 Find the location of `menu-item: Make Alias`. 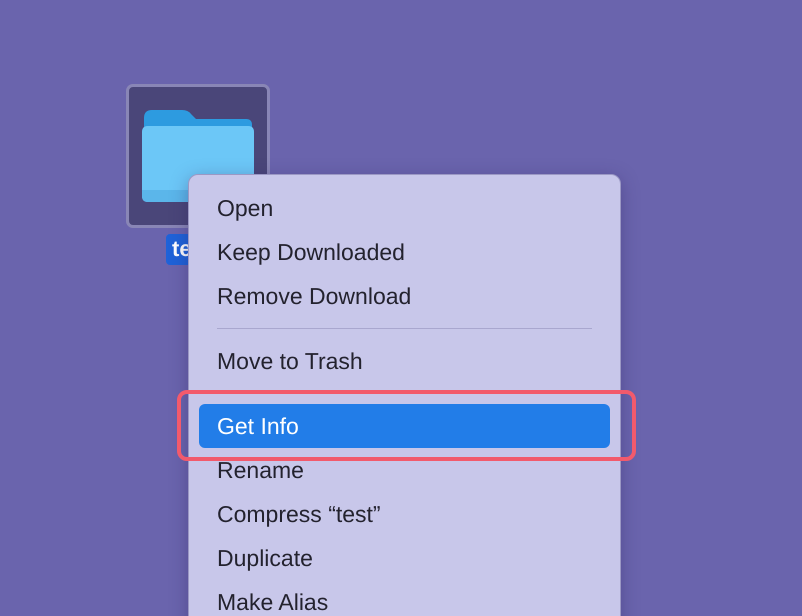

menu-item: Make Alias is located at coordinates (404, 598).